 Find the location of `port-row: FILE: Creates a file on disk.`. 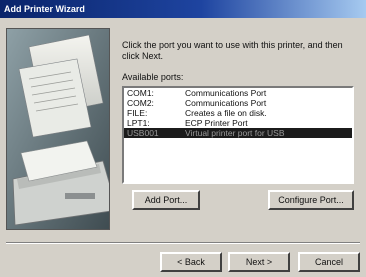

port-row: FILE: Creates a file on disk. is located at coordinates (238, 113).